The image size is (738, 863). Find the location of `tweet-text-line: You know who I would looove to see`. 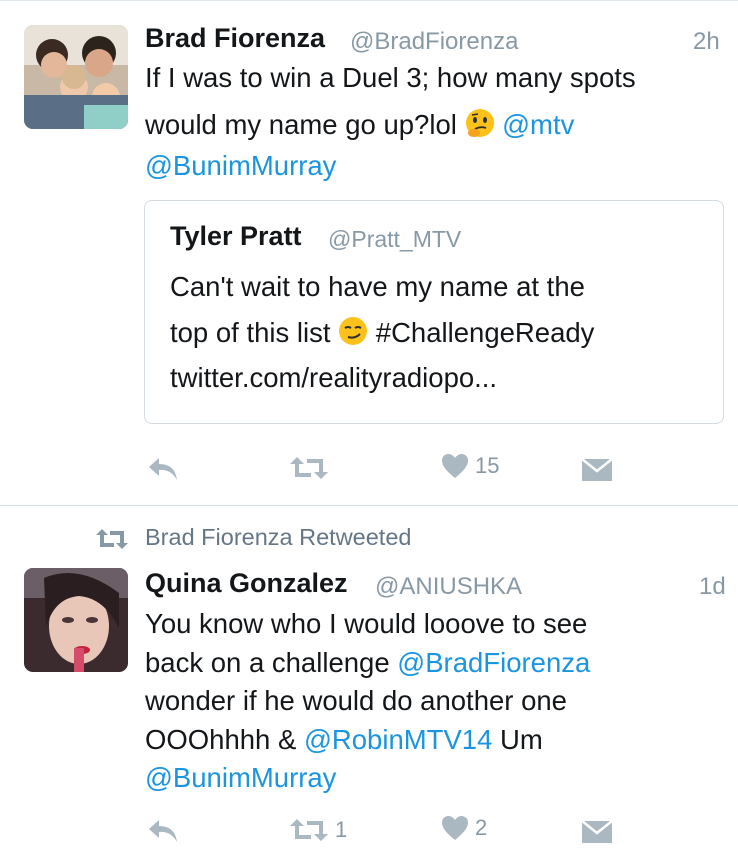

tweet-text-line: You know who I would looove to see is located at coordinates (366, 623).